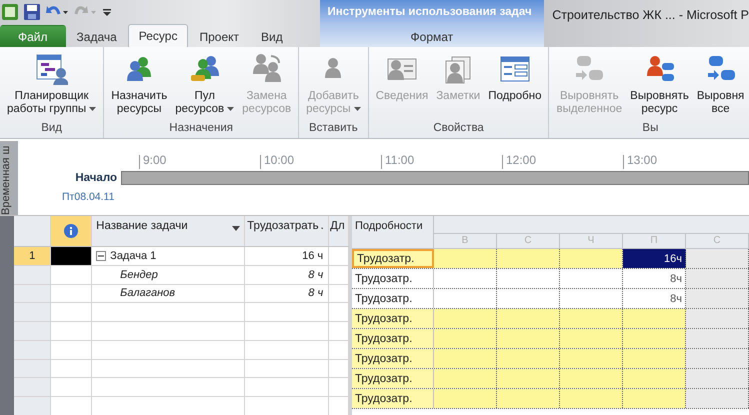 The width and height of the screenshot is (749, 415). I want to click on day-header: Ч, so click(591, 241).